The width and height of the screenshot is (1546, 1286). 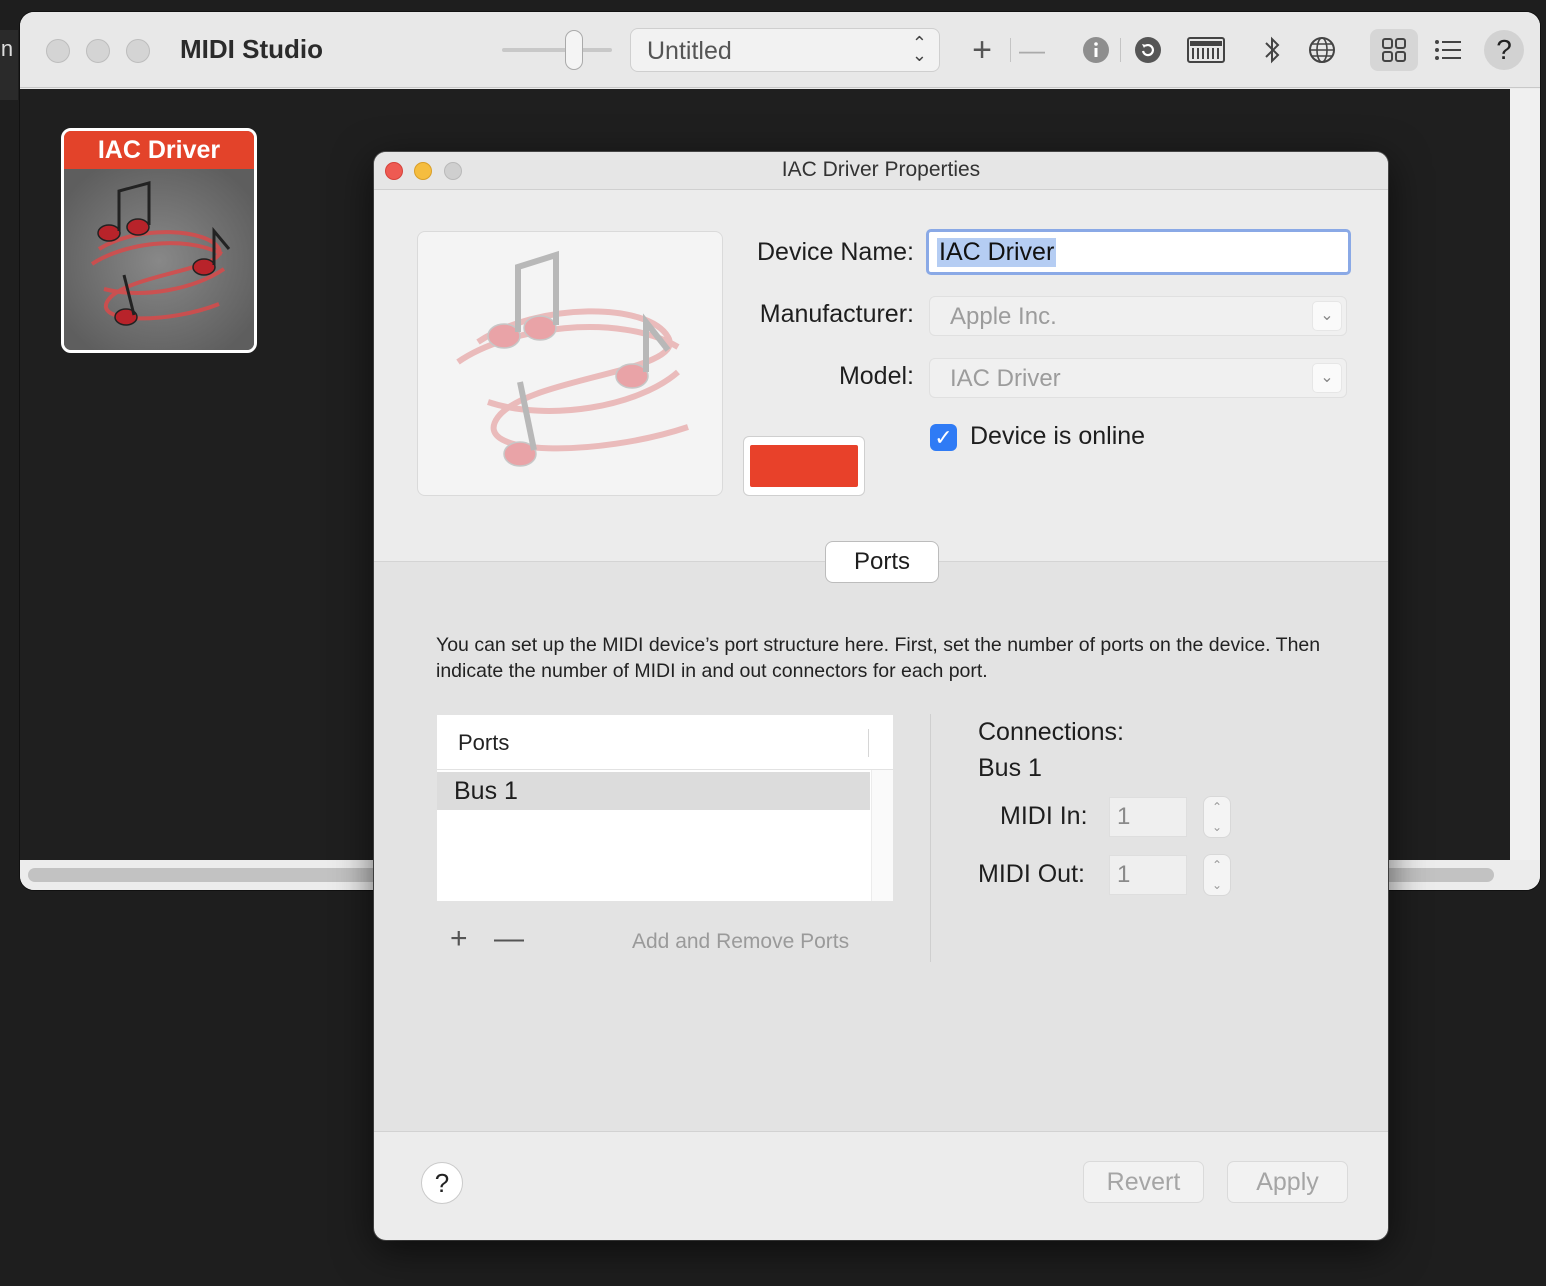 I want to click on midi-in-stepper: ⌃ ⌄, so click(x=1217, y=817).